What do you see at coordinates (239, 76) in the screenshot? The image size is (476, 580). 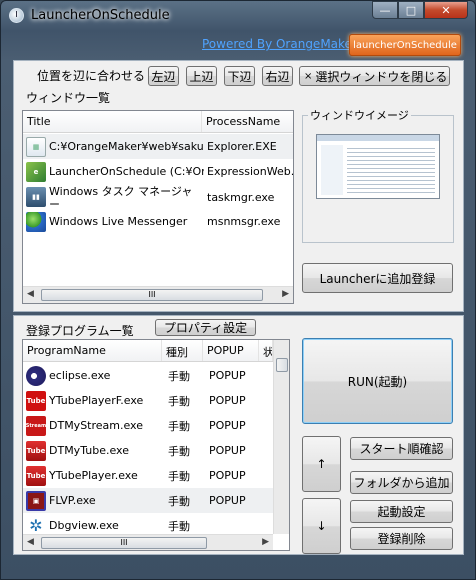 I see `align-bottom-button: 下辺` at bounding box center [239, 76].